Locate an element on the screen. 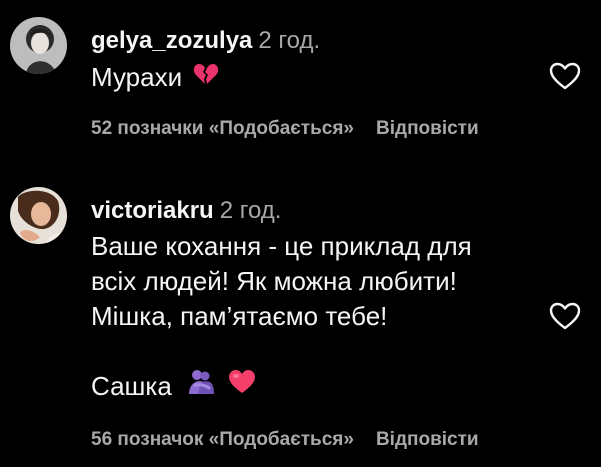  comment-actions: 52 позначки «Подобається» Відповісти is located at coordinates (285, 129).